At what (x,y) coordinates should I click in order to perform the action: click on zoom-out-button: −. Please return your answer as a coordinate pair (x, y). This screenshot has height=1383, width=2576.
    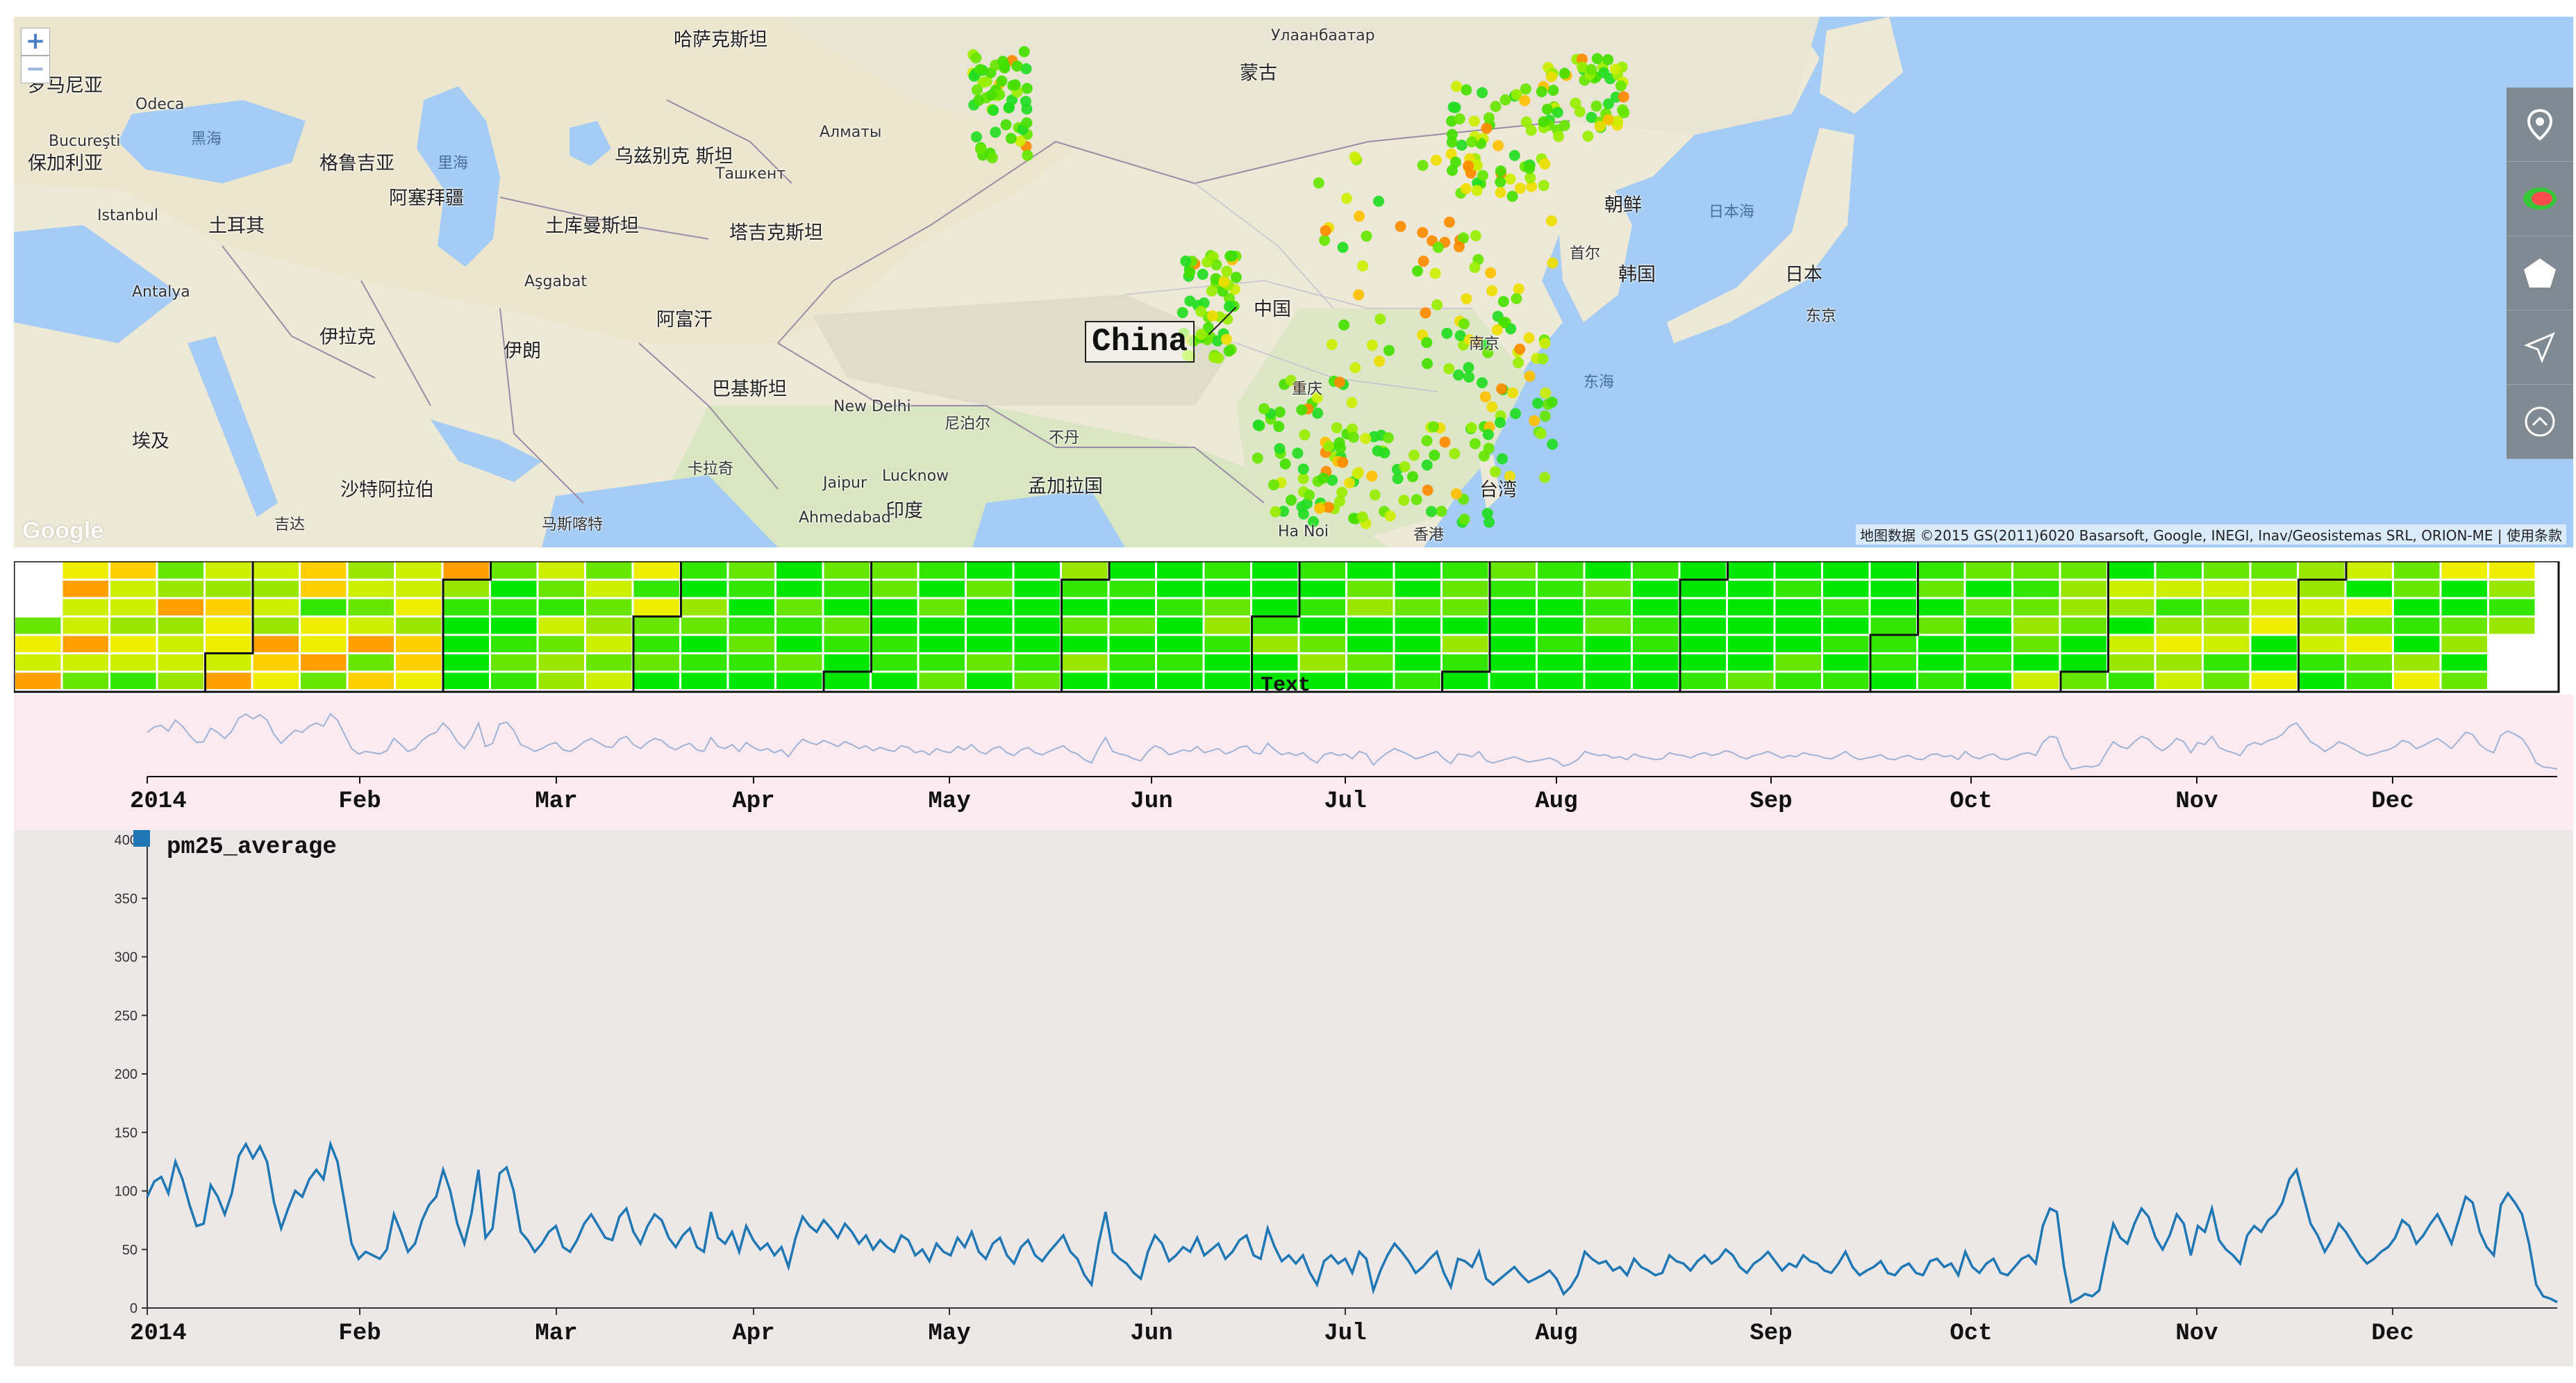
    Looking at the image, I should click on (35, 69).